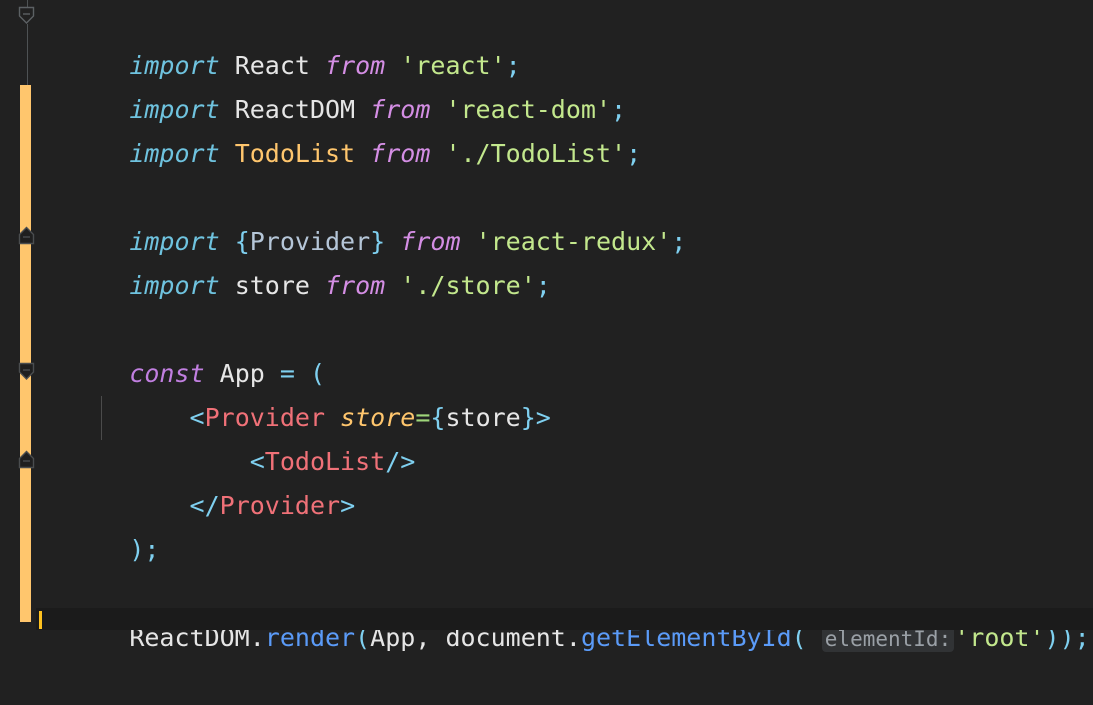 This screenshot has width=1093, height=705. Describe the element at coordinates (40, 620) in the screenshot. I see `text-caret` at that location.